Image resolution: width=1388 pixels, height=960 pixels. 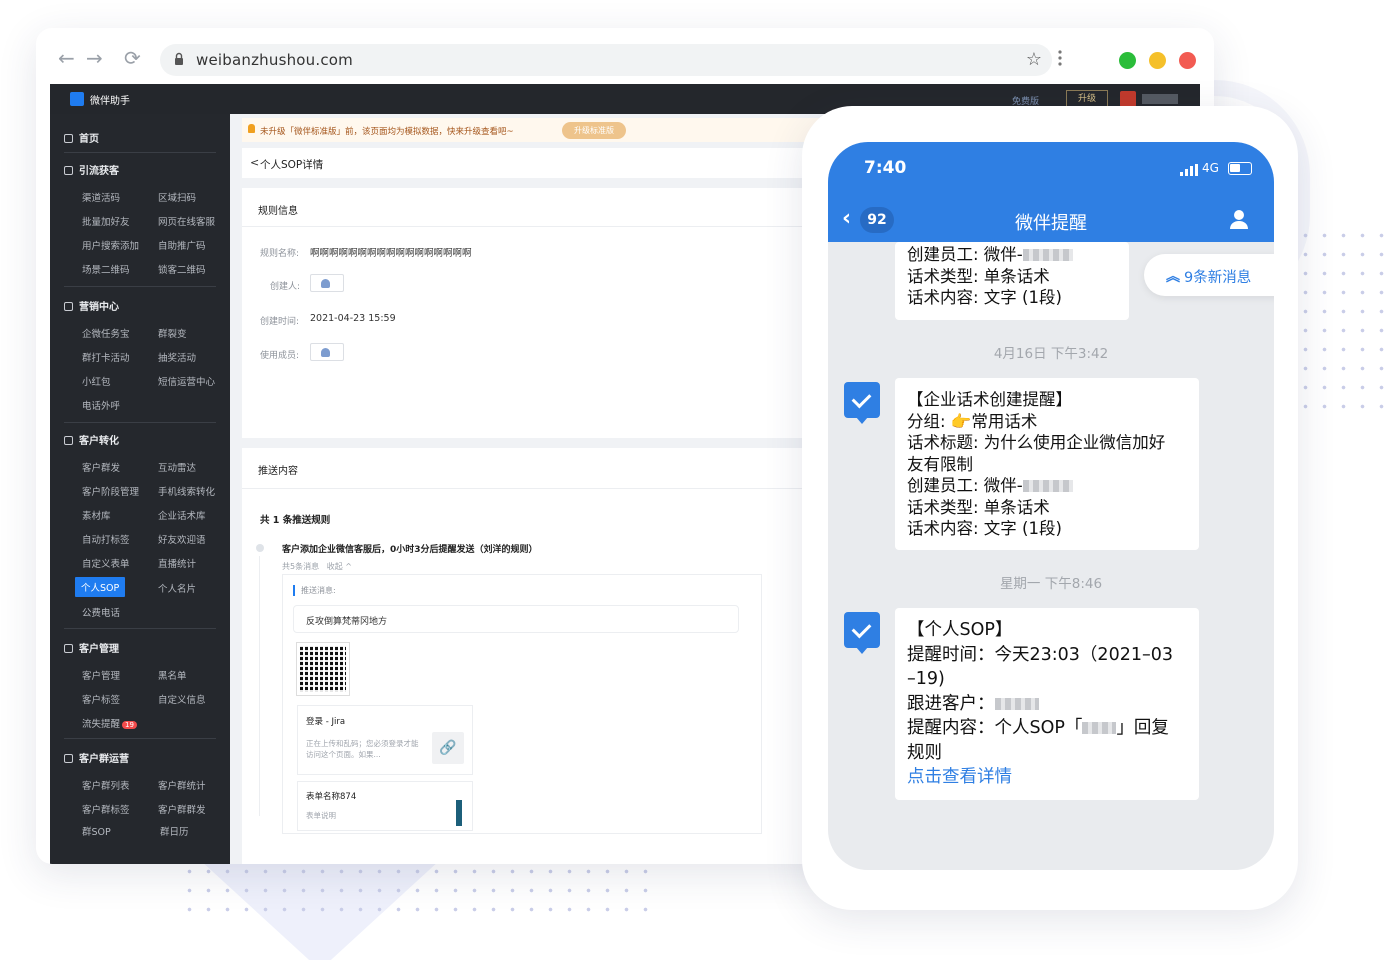 I want to click on sidebar-item: 客户群统计, so click(x=182, y=785).